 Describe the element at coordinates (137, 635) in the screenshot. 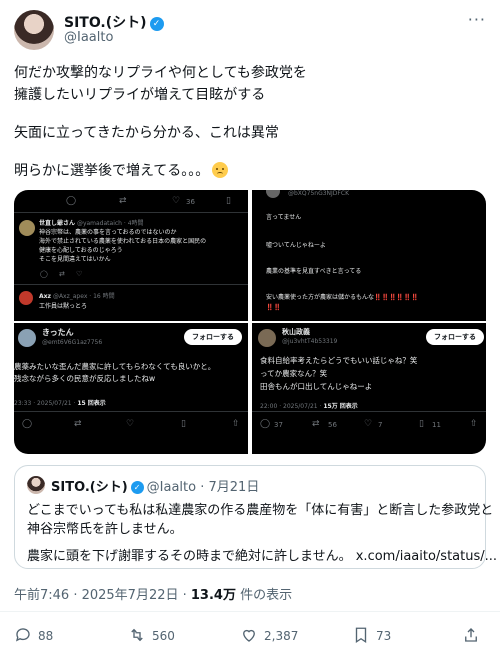

I see `repost-icon` at that location.